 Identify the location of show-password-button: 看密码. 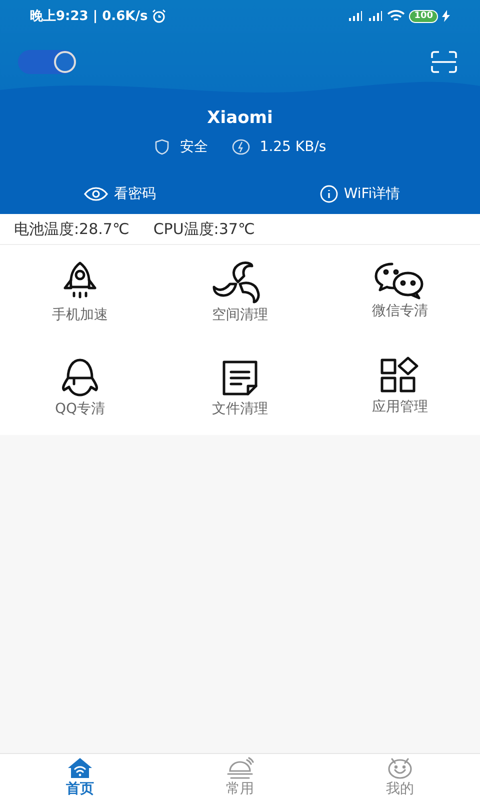
(120, 194).